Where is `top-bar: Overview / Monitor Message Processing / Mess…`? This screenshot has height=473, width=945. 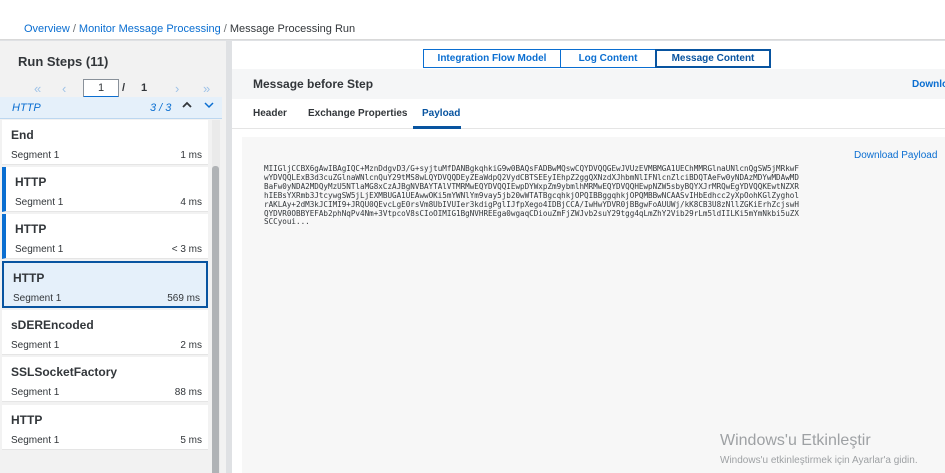
top-bar: Overview / Monitor Message Processing / Mess… is located at coordinates (472, 20).